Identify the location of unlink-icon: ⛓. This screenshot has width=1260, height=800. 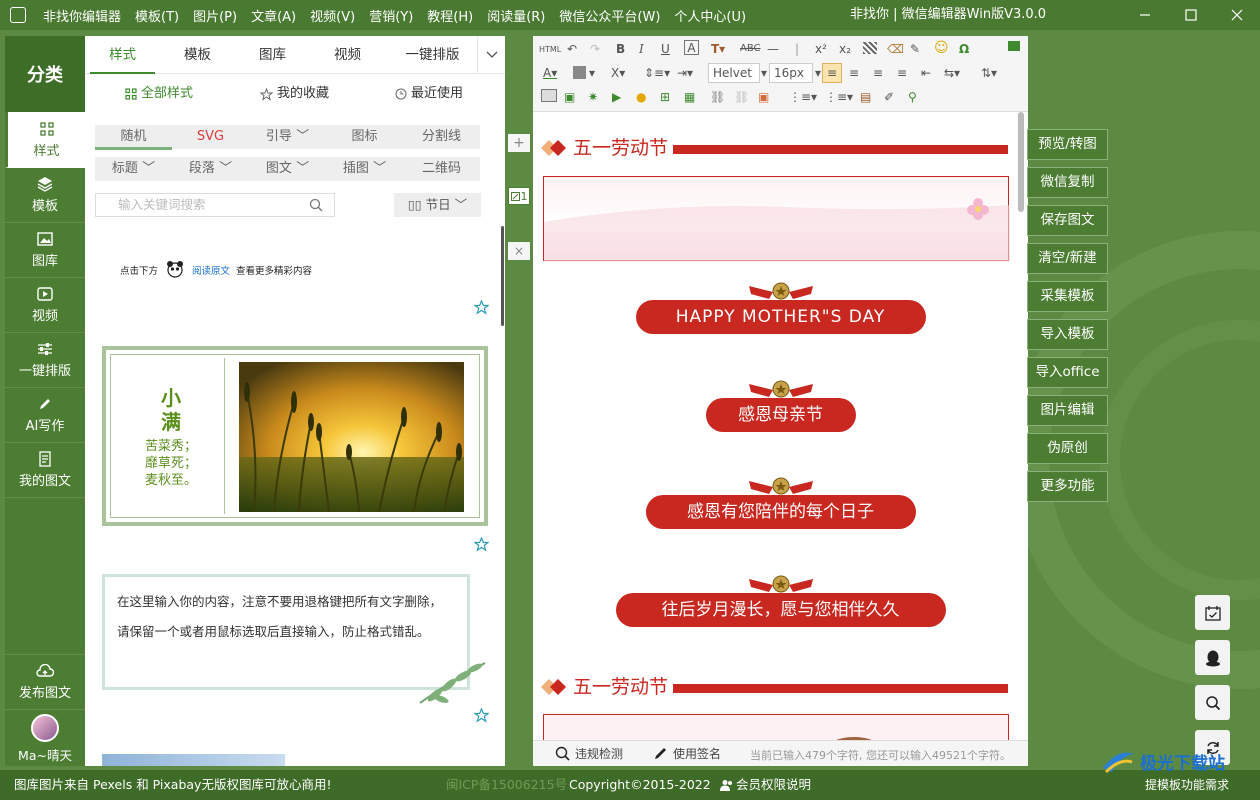
(741, 97).